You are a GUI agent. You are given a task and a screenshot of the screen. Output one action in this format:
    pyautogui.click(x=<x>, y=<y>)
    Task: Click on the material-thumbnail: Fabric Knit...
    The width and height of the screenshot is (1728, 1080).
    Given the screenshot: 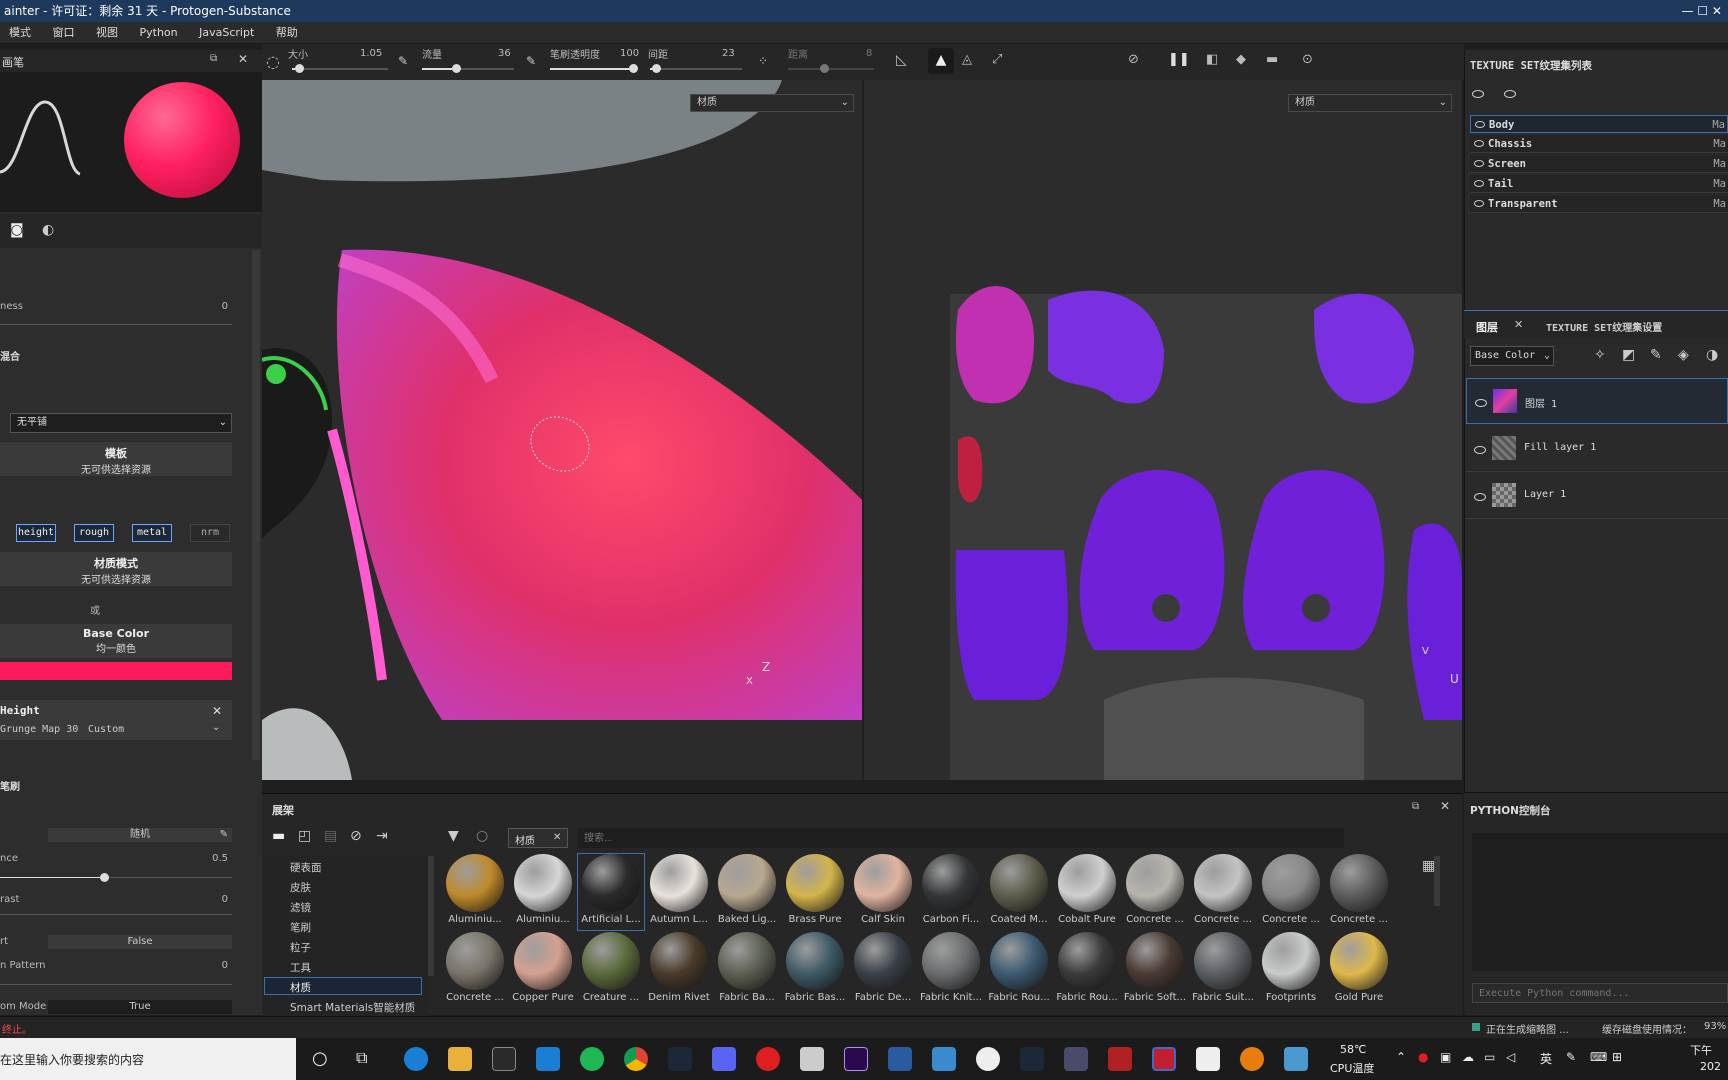 What is the action you would take?
    pyautogui.click(x=951, y=970)
    